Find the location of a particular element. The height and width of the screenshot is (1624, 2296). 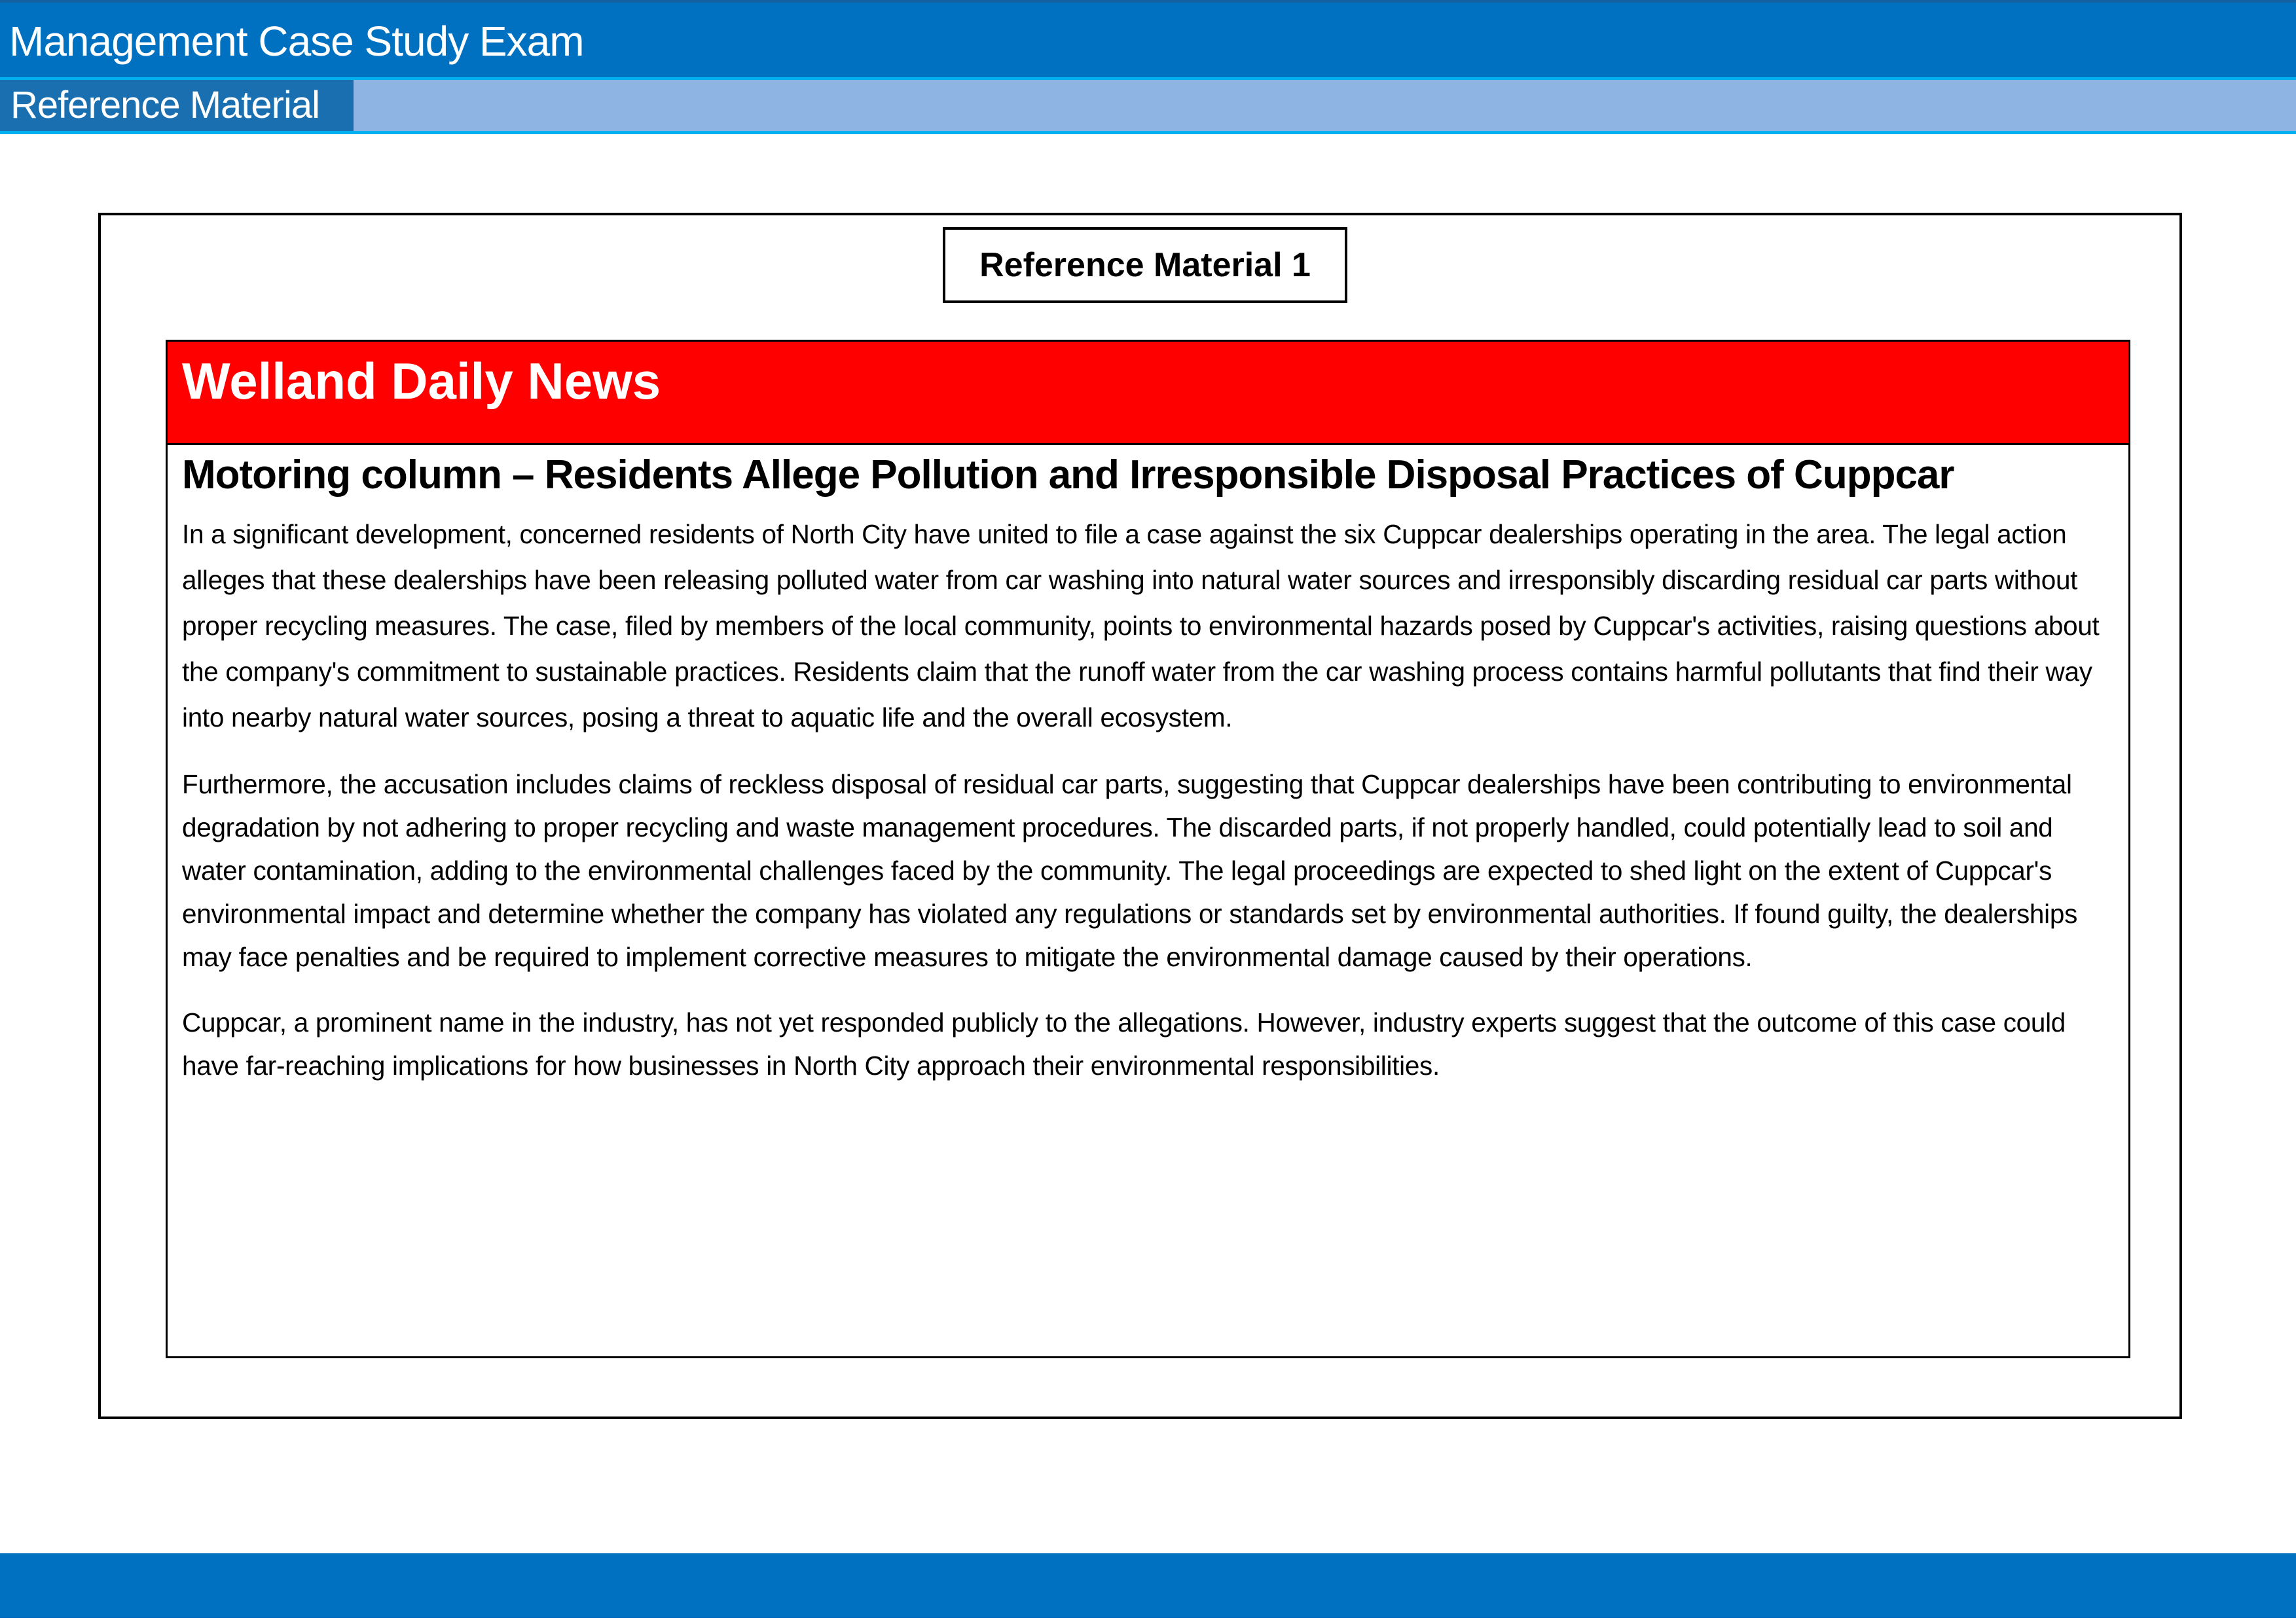

footer-bar is located at coordinates (1148, 1585).